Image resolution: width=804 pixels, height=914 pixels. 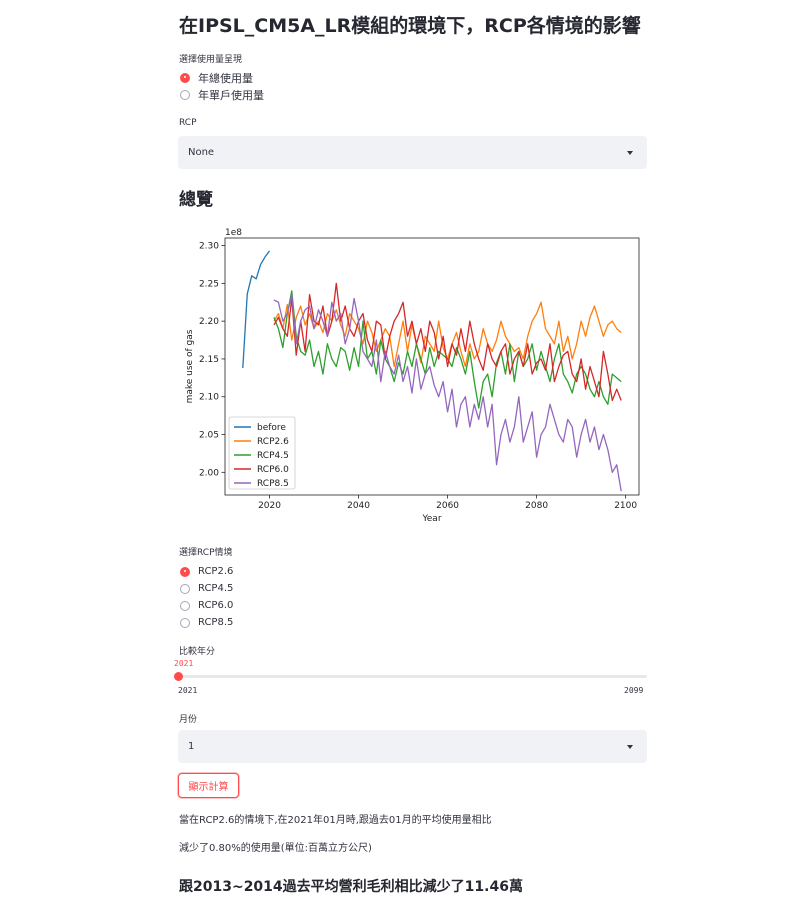 I want to click on legend-entry: RCP2.6, so click(x=273, y=442).